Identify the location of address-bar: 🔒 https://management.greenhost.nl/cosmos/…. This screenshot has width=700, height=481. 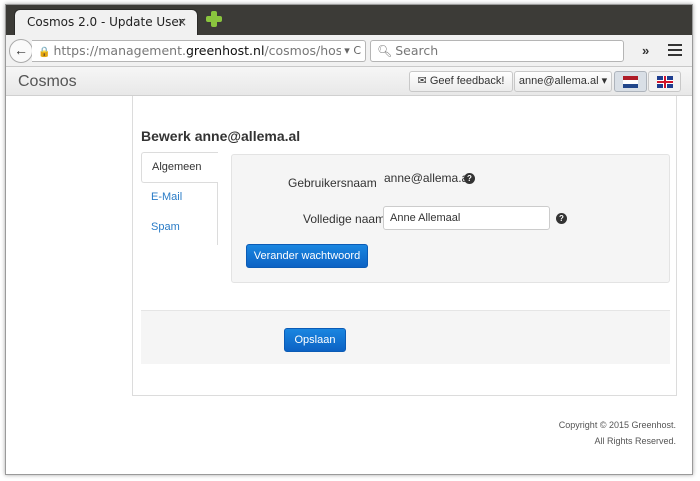
(199, 51).